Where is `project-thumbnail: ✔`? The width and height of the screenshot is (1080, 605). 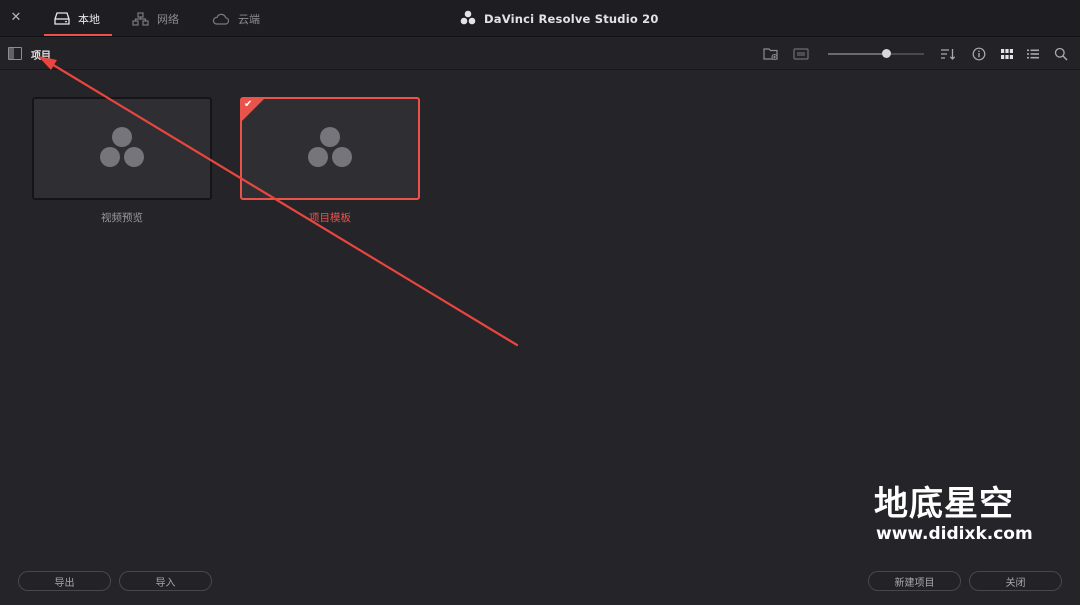 project-thumbnail: ✔ is located at coordinates (330, 148).